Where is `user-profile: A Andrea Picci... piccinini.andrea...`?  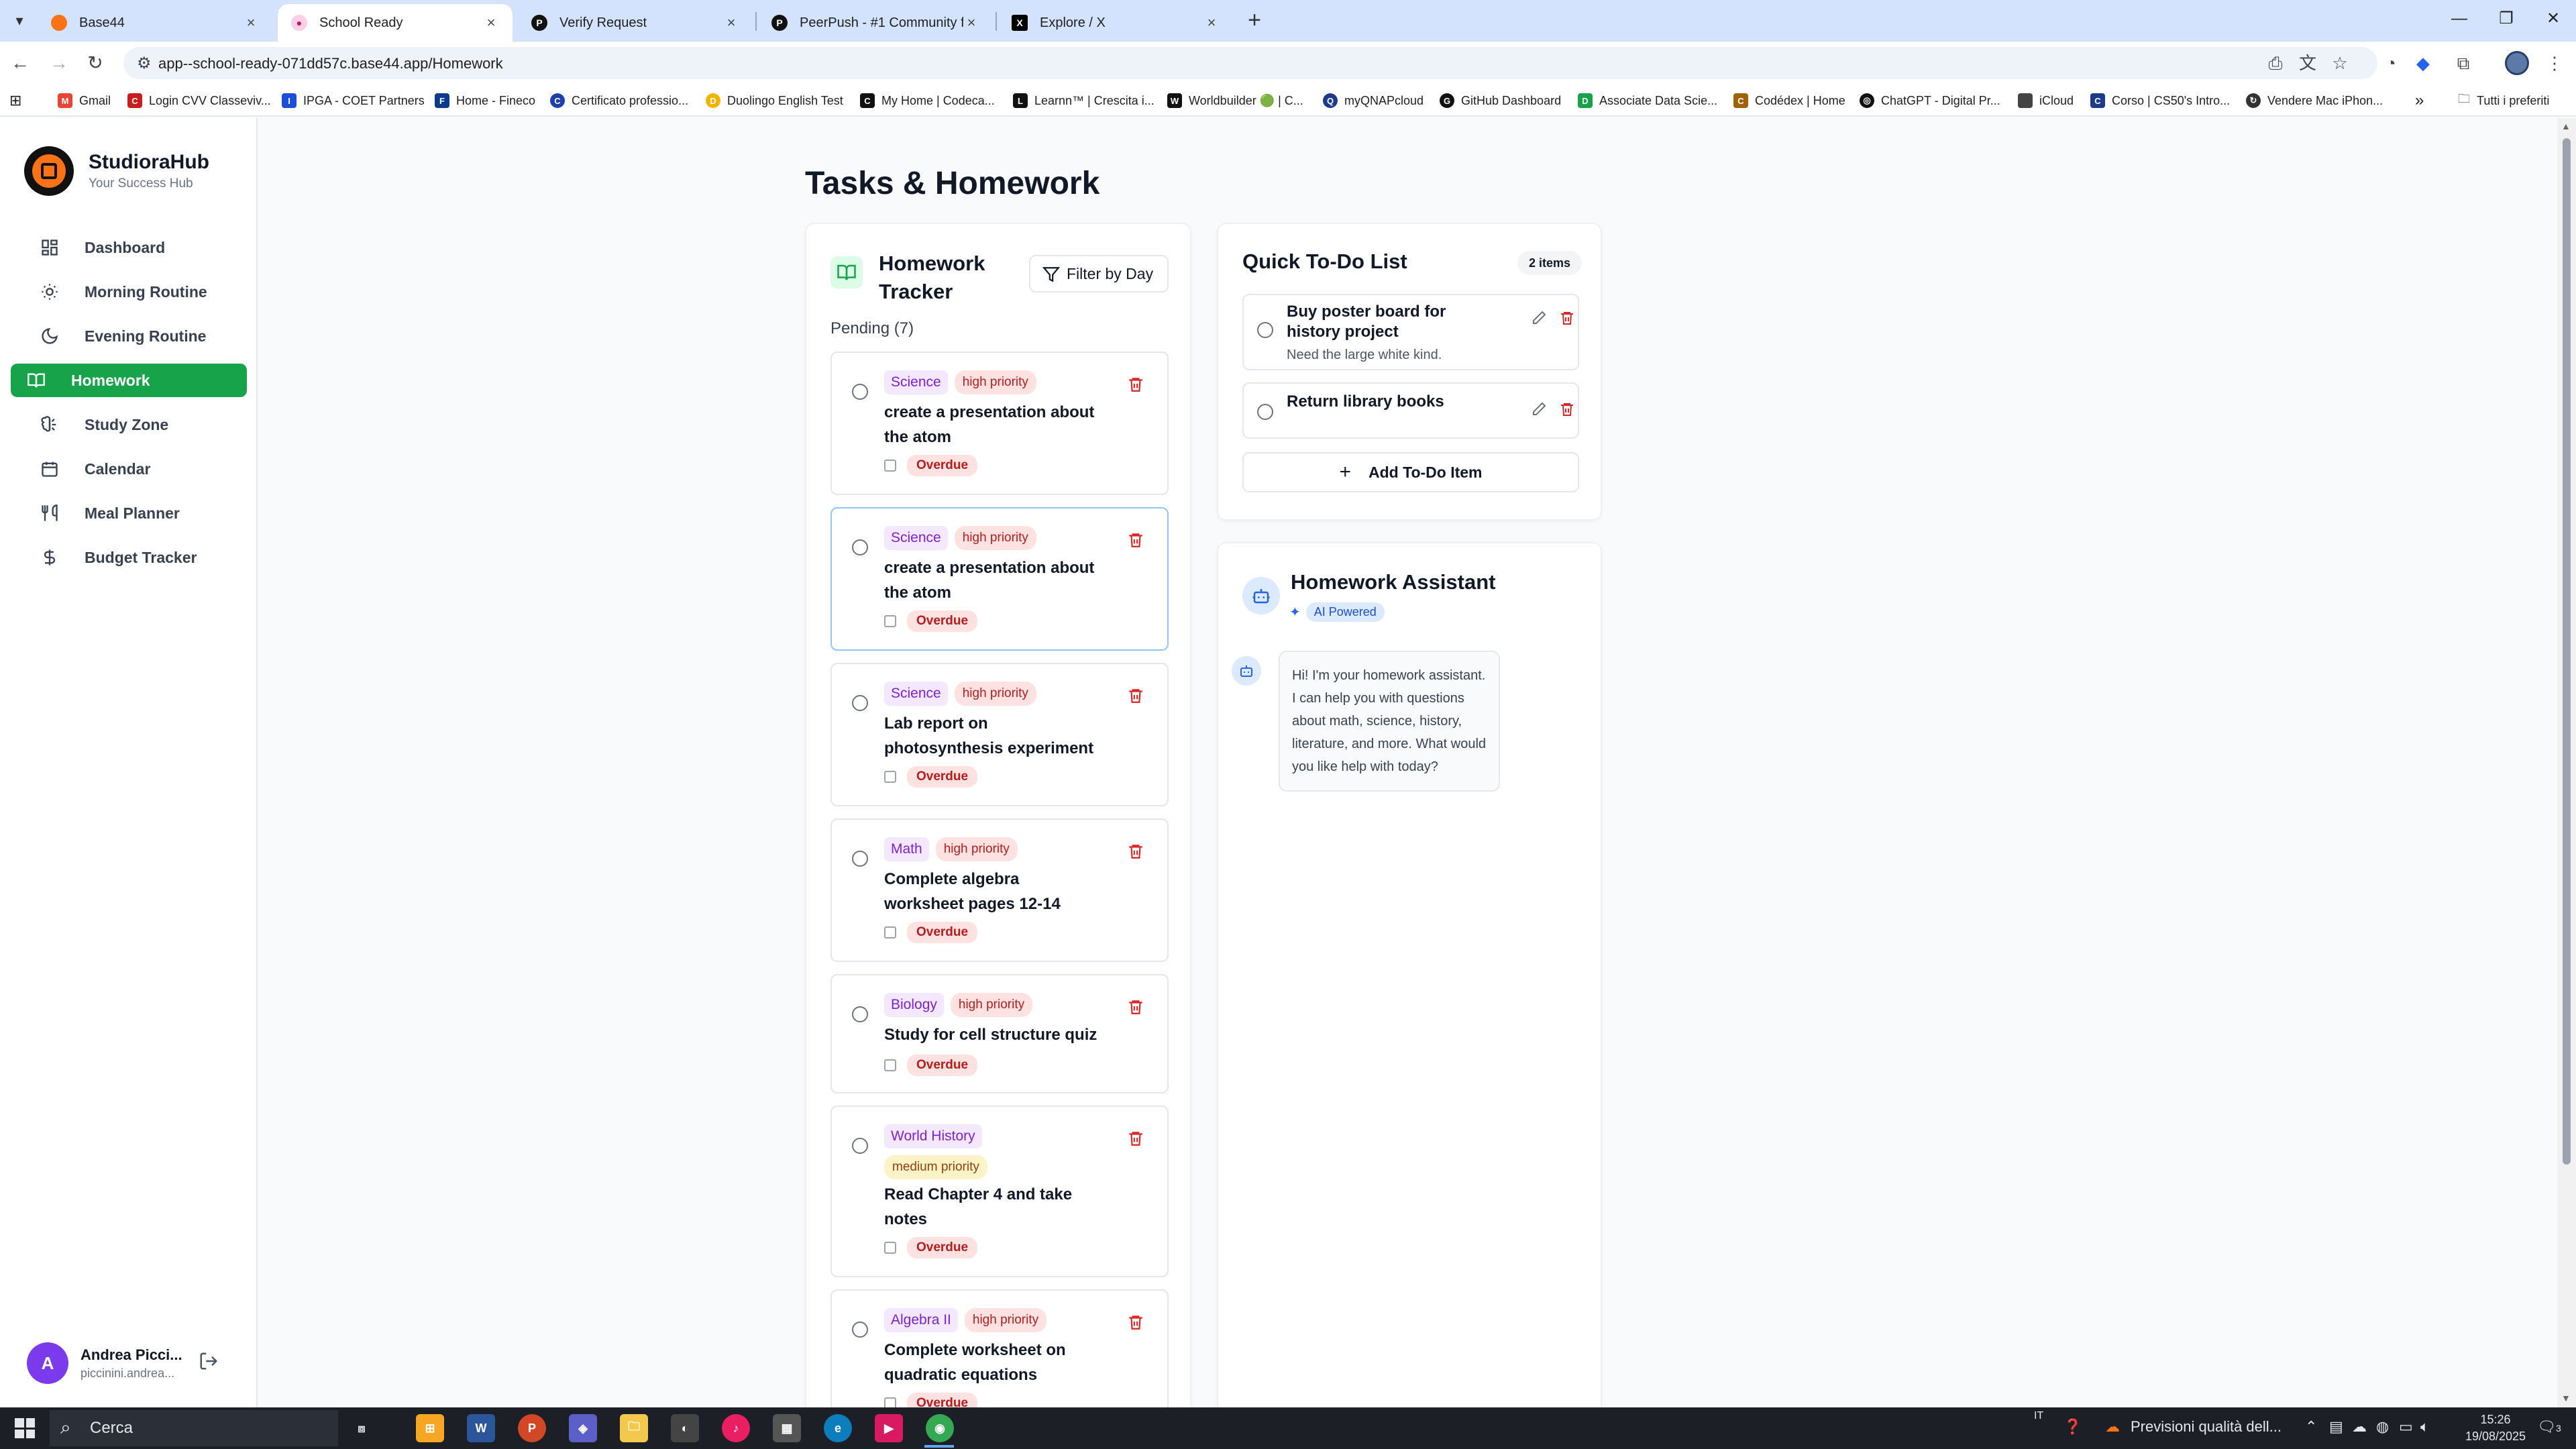 user-profile: A Andrea Picci... piccinini.andrea... is located at coordinates (134, 1363).